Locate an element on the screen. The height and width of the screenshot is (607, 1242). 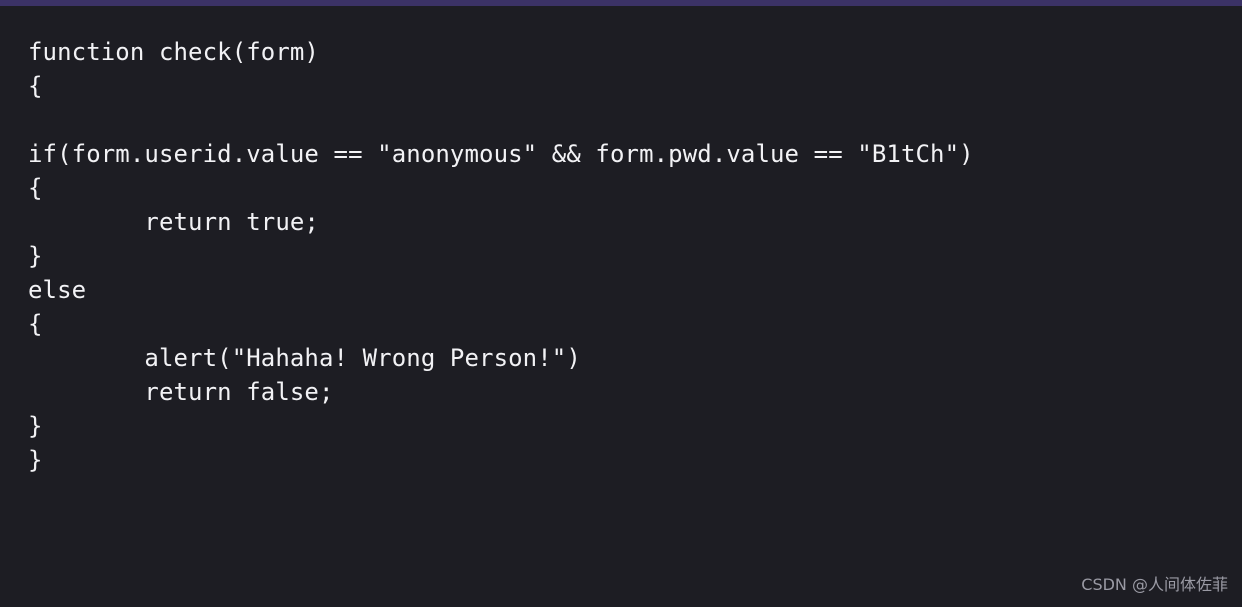
code-line: alert("Hahaha! Wrong Person!") is located at coordinates (304, 358).